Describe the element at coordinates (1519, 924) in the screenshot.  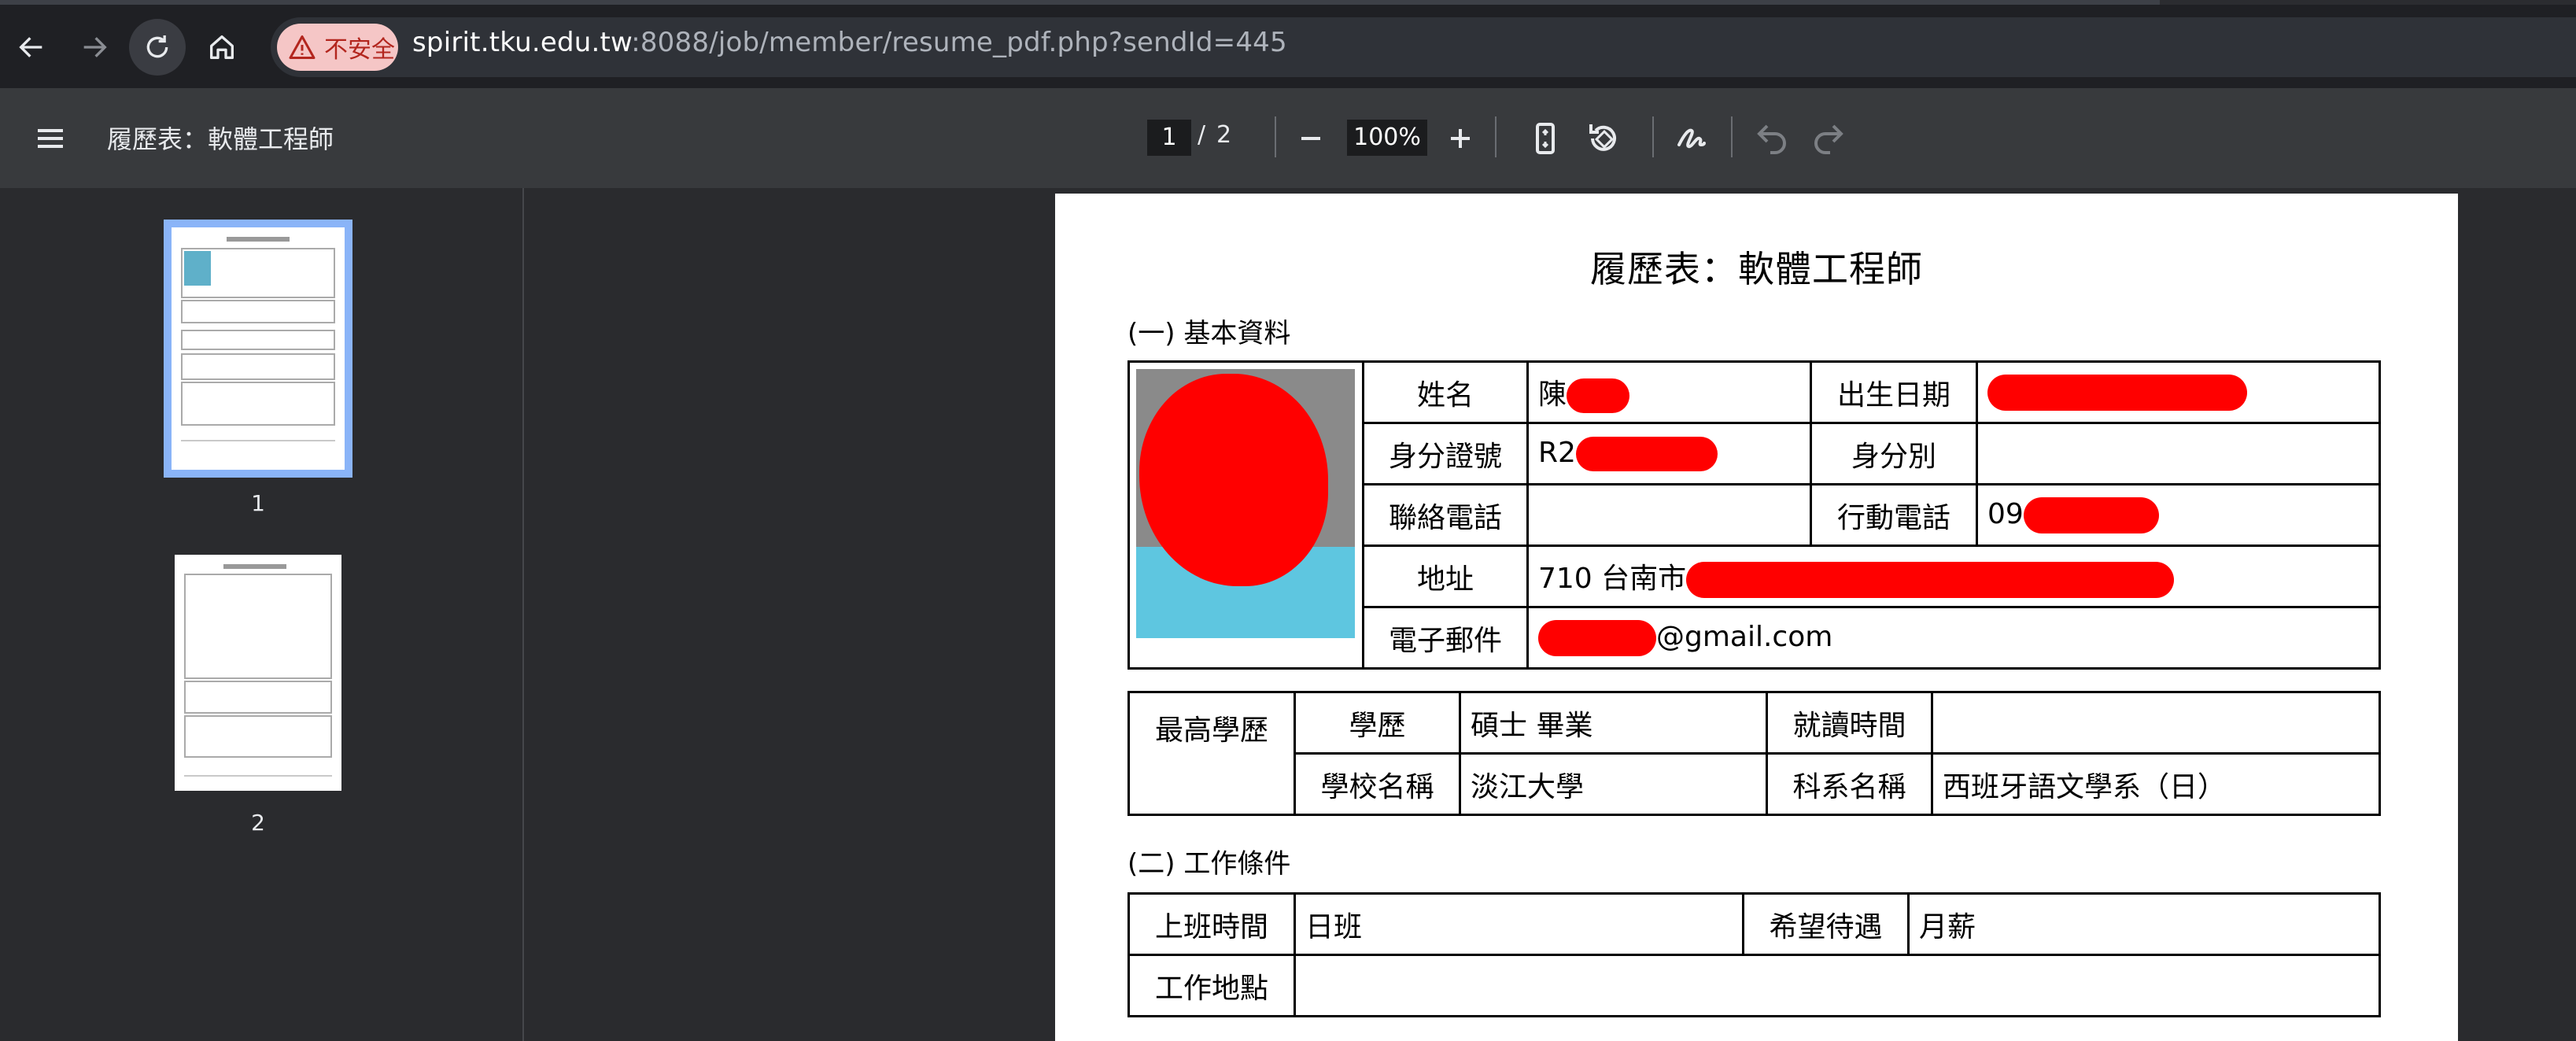
I see `shift-value: 日班` at that location.